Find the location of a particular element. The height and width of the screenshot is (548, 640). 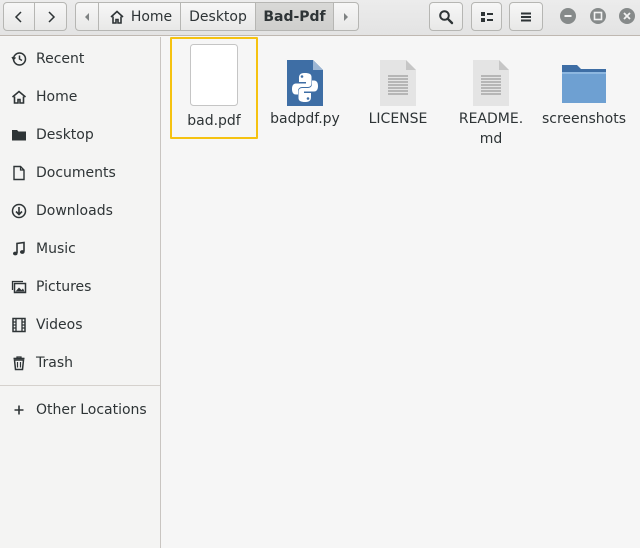

minimize-icon is located at coordinates (568, 16).